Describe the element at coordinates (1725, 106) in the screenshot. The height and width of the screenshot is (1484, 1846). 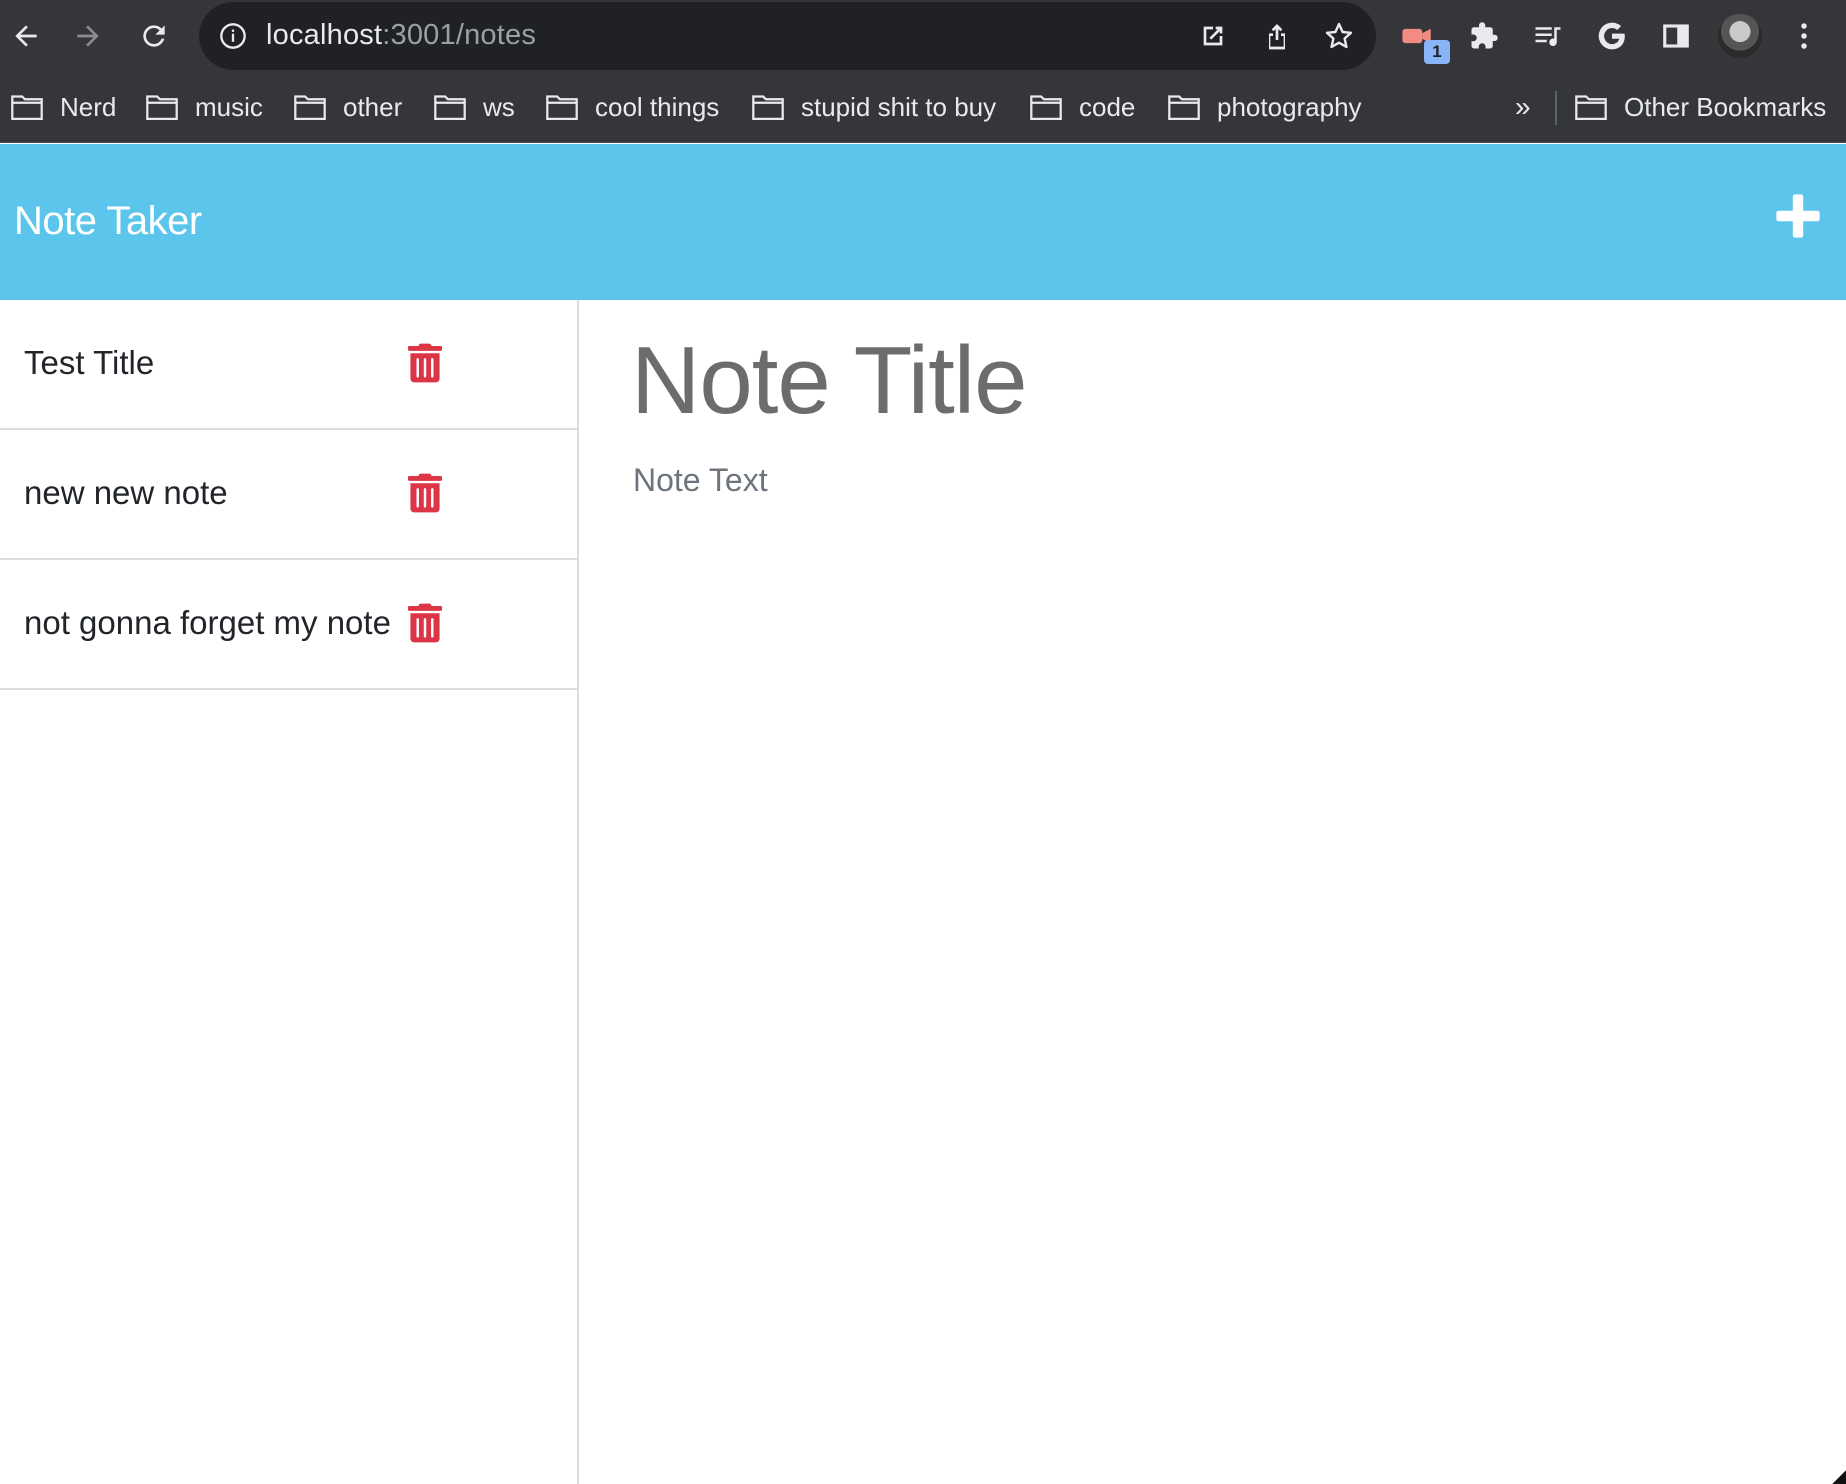
I see `bookmark-label: Other Bookmarks` at that location.